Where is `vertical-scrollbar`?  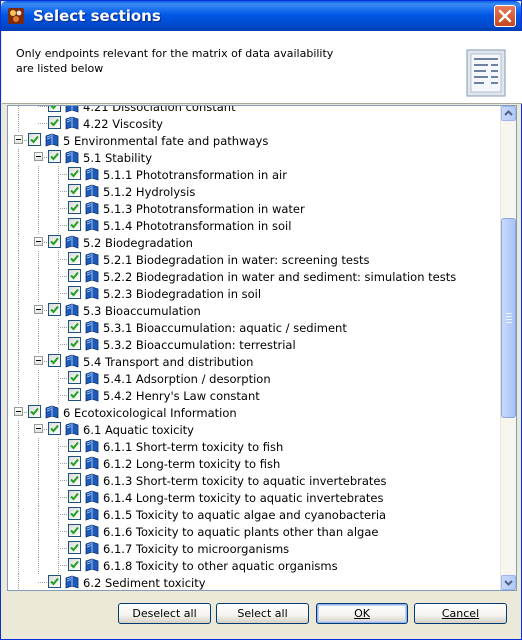 vertical-scrollbar is located at coordinates (508, 348).